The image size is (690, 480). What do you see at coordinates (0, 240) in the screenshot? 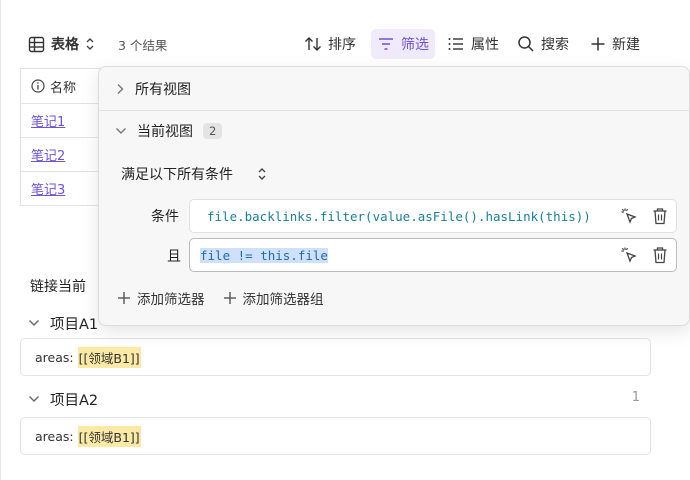
I see `pane-border` at bounding box center [0, 240].